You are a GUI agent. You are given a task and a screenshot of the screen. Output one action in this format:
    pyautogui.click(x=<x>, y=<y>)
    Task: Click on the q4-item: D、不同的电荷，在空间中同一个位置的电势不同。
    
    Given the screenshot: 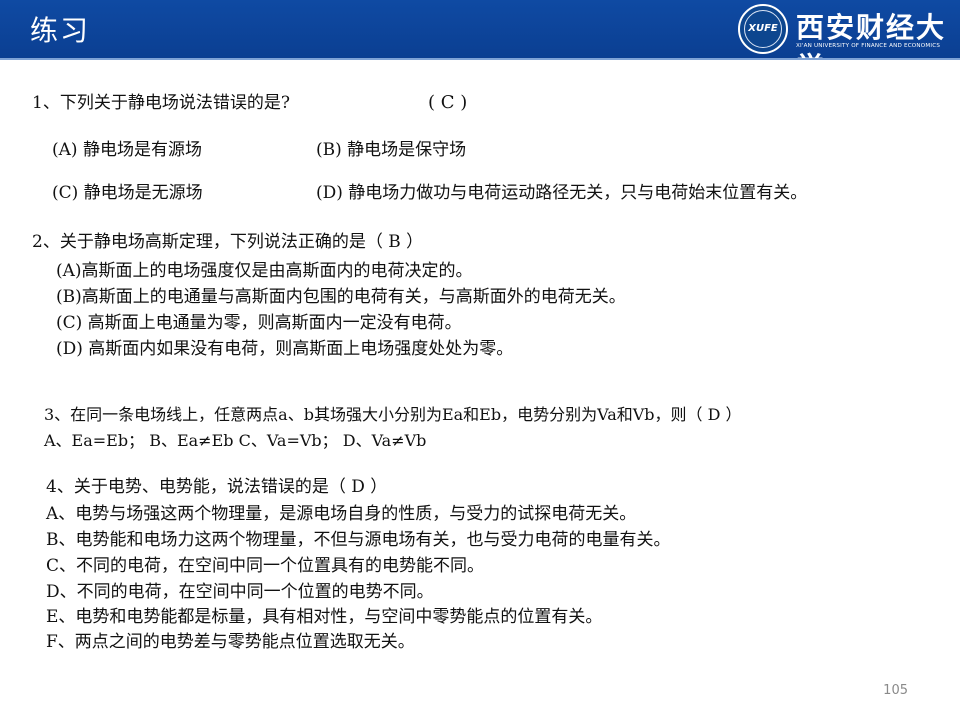 What is the action you would take?
    pyautogui.click(x=240, y=592)
    